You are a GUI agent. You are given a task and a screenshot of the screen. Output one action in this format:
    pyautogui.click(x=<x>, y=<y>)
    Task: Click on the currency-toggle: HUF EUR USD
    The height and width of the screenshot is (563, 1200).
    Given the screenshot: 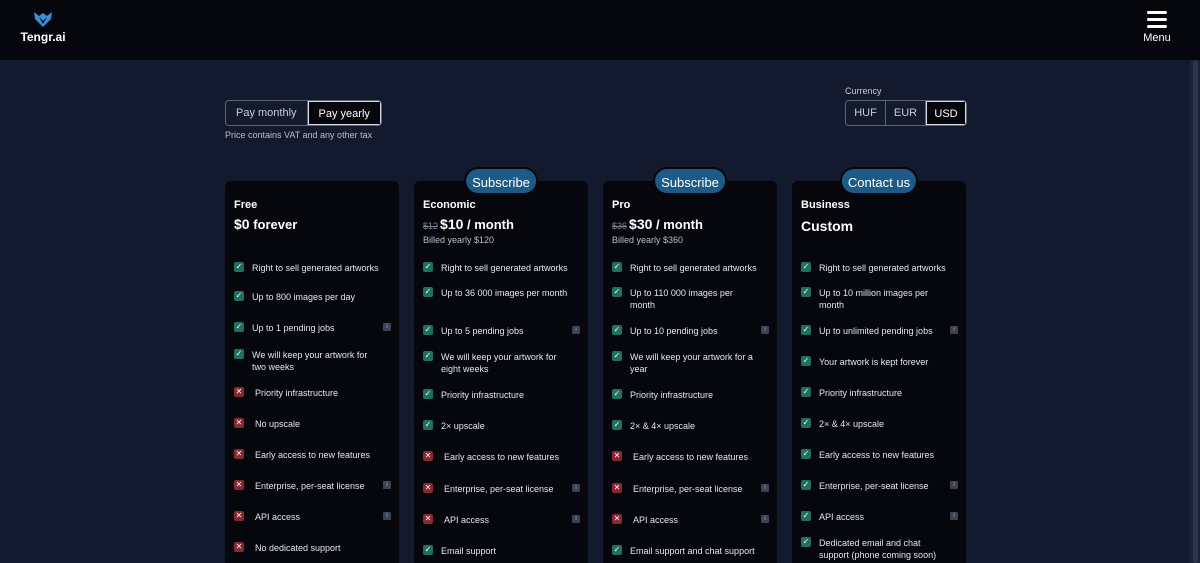 What is the action you would take?
    pyautogui.click(x=906, y=113)
    